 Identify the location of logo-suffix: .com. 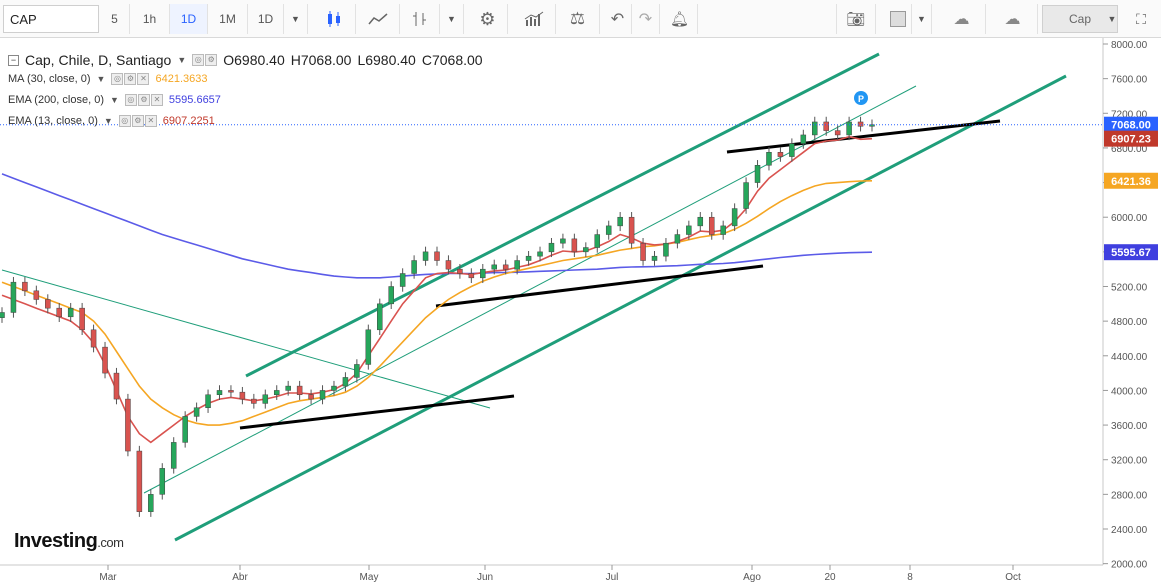
(110, 542).